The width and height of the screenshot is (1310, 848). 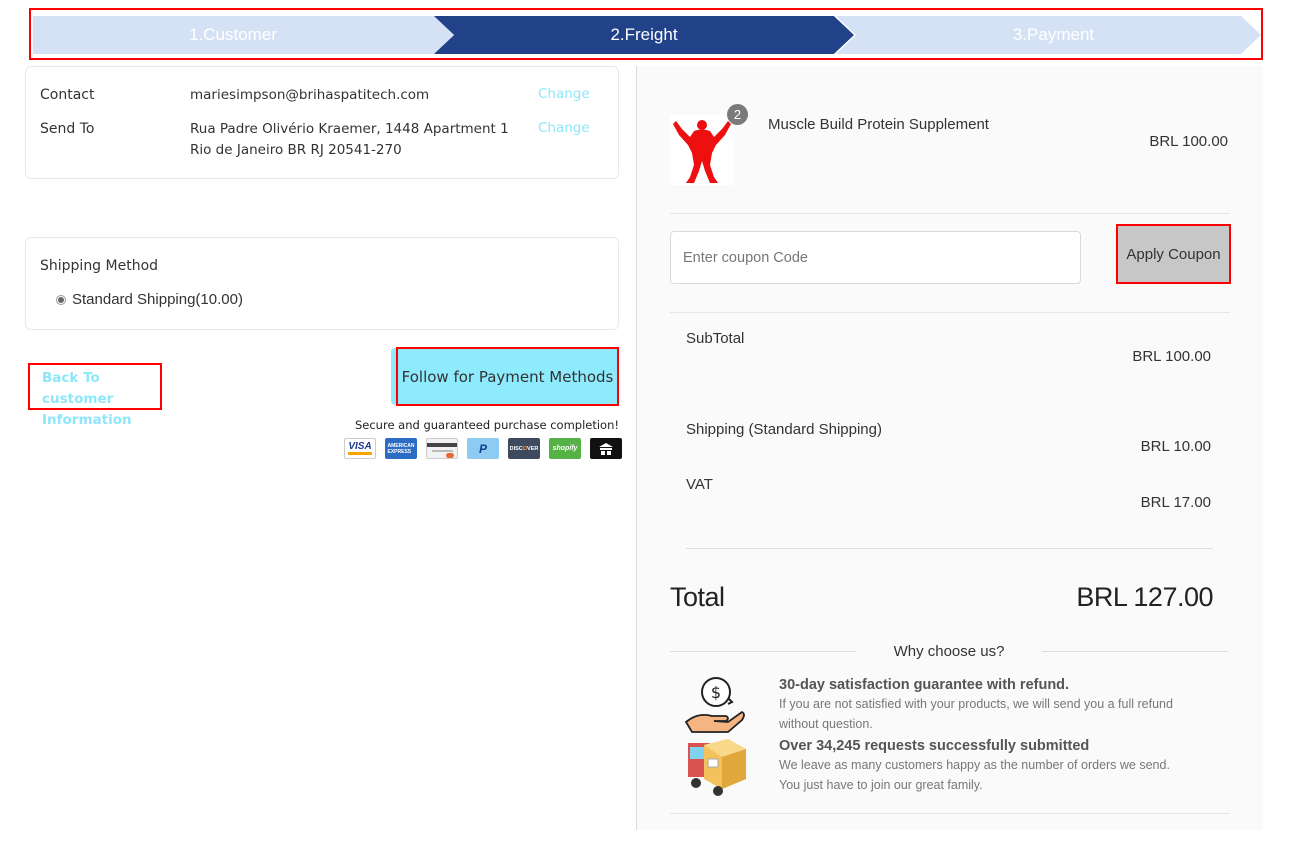 What do you see at coordinates (881, 785) in the screenshot?
I see `feature-requests-line2: You just have to join our great family.` at bounding box center [881, 785].